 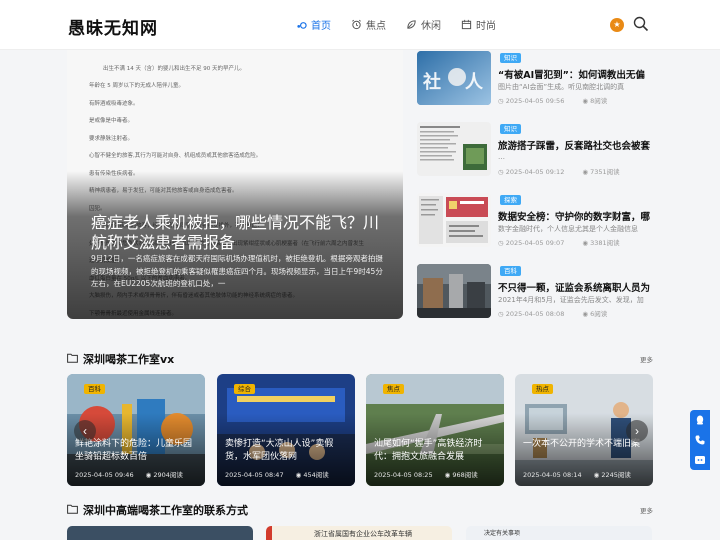 I want to click on chevron-left-icon: ‹, so click(x=85, y=431).